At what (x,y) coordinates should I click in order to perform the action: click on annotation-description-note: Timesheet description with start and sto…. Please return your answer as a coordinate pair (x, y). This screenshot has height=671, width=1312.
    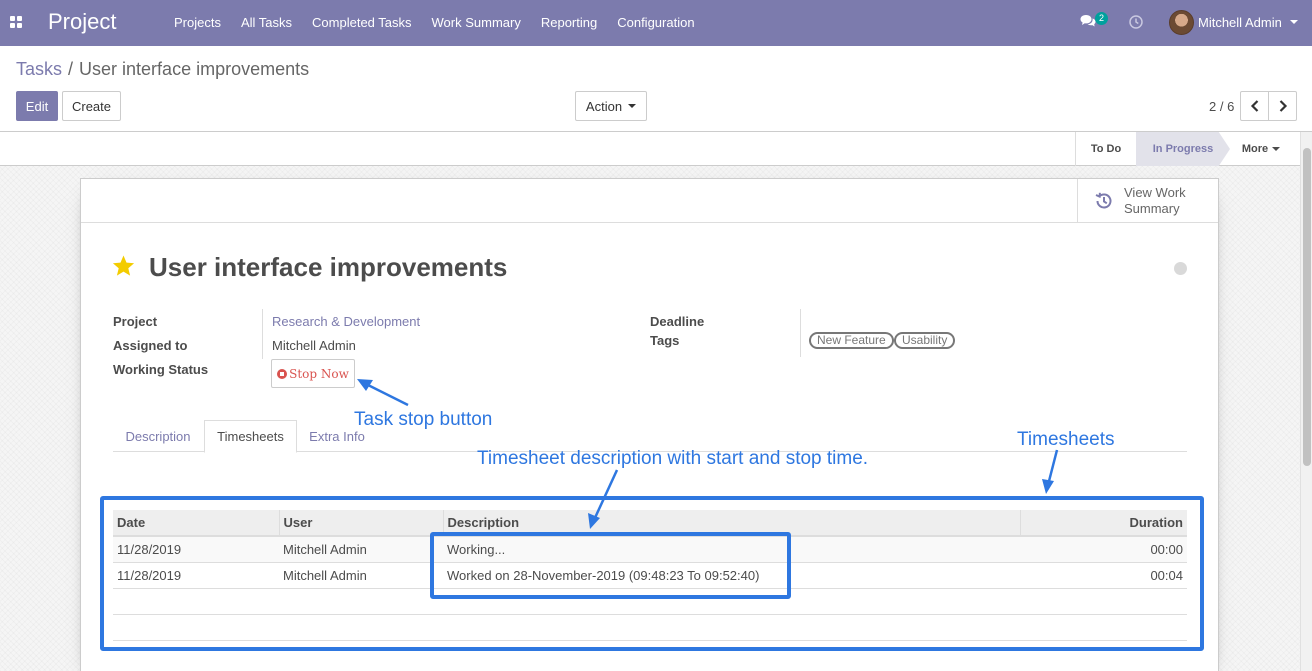
    Looking at the image, I should click on (673, 458).